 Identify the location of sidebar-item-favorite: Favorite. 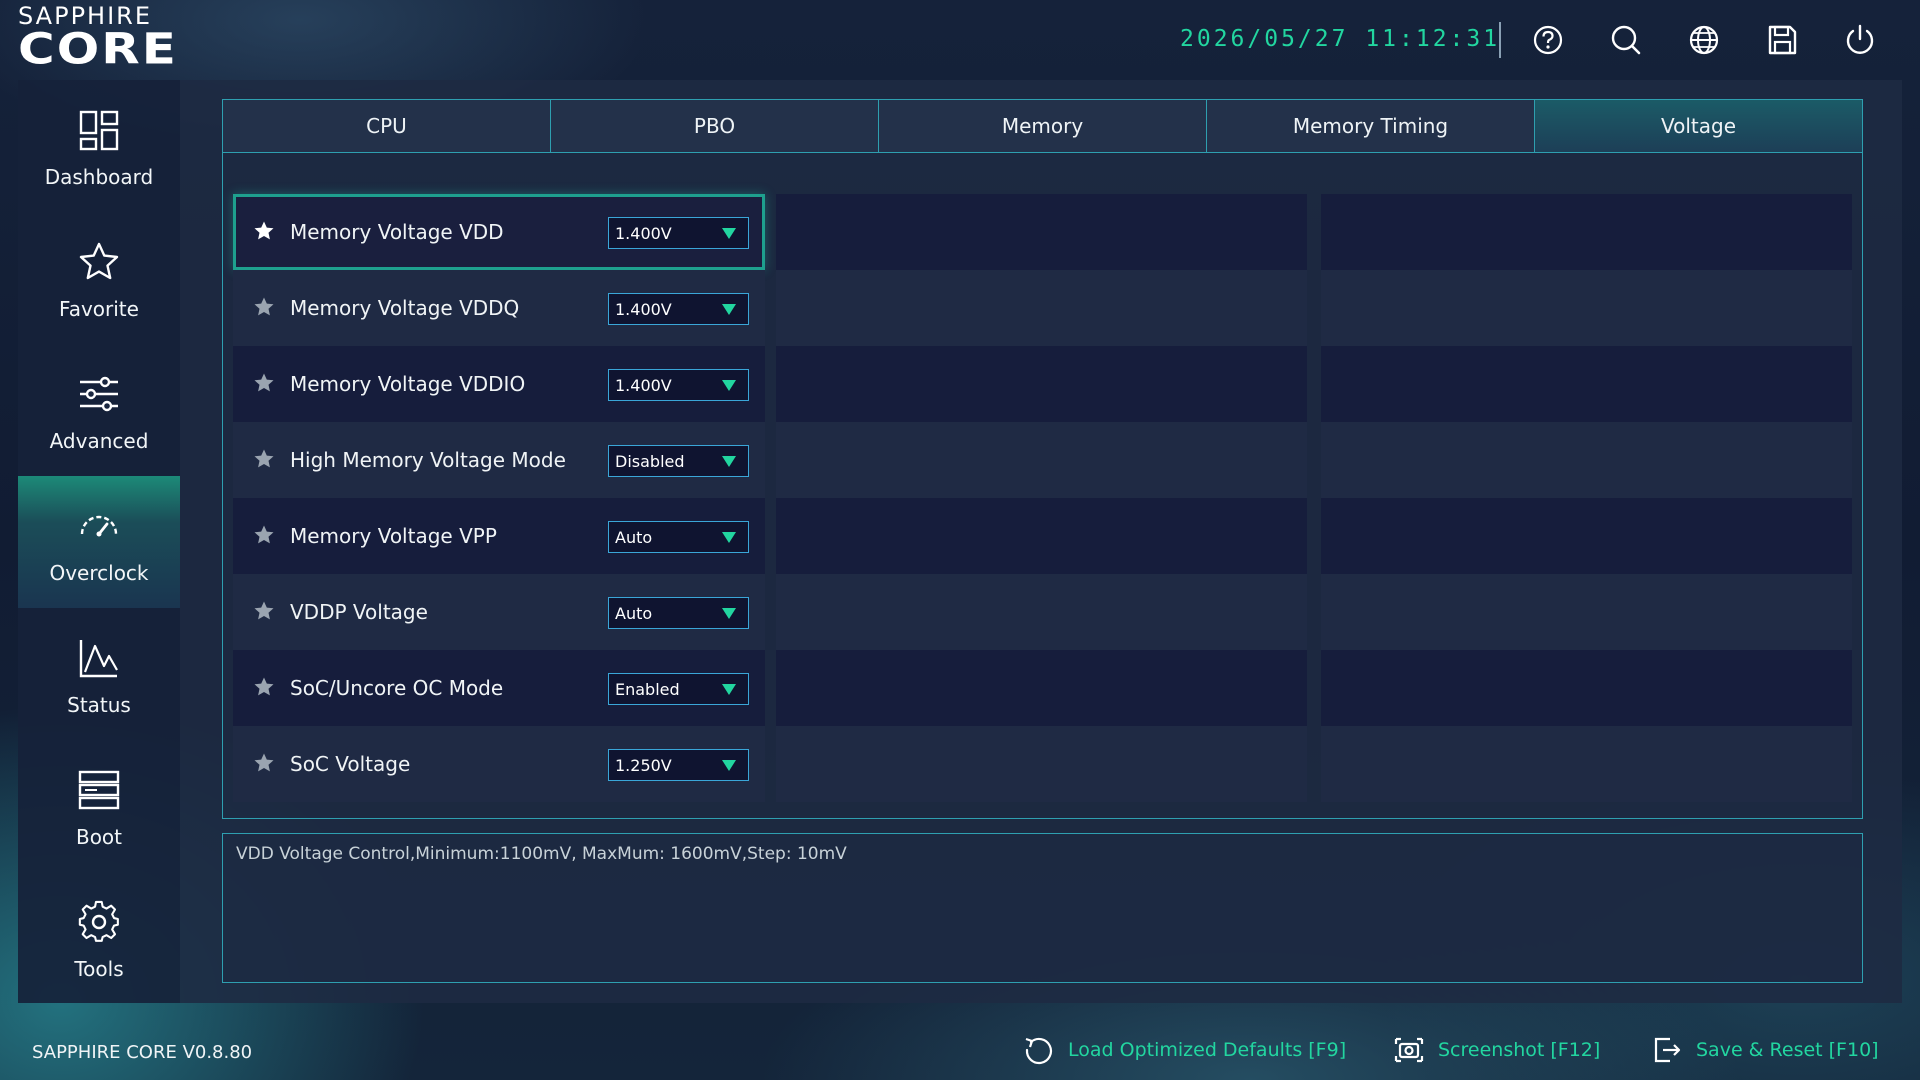
(99, 278).